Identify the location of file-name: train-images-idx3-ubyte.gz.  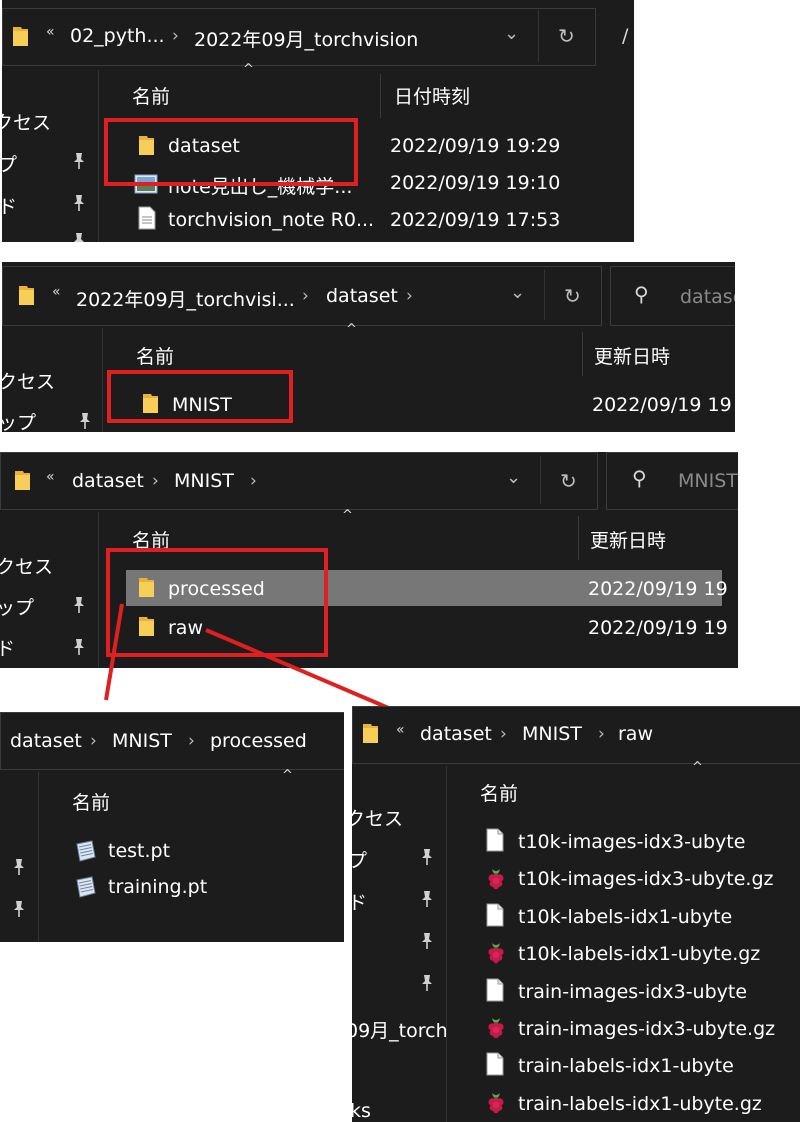
(647, 1029).